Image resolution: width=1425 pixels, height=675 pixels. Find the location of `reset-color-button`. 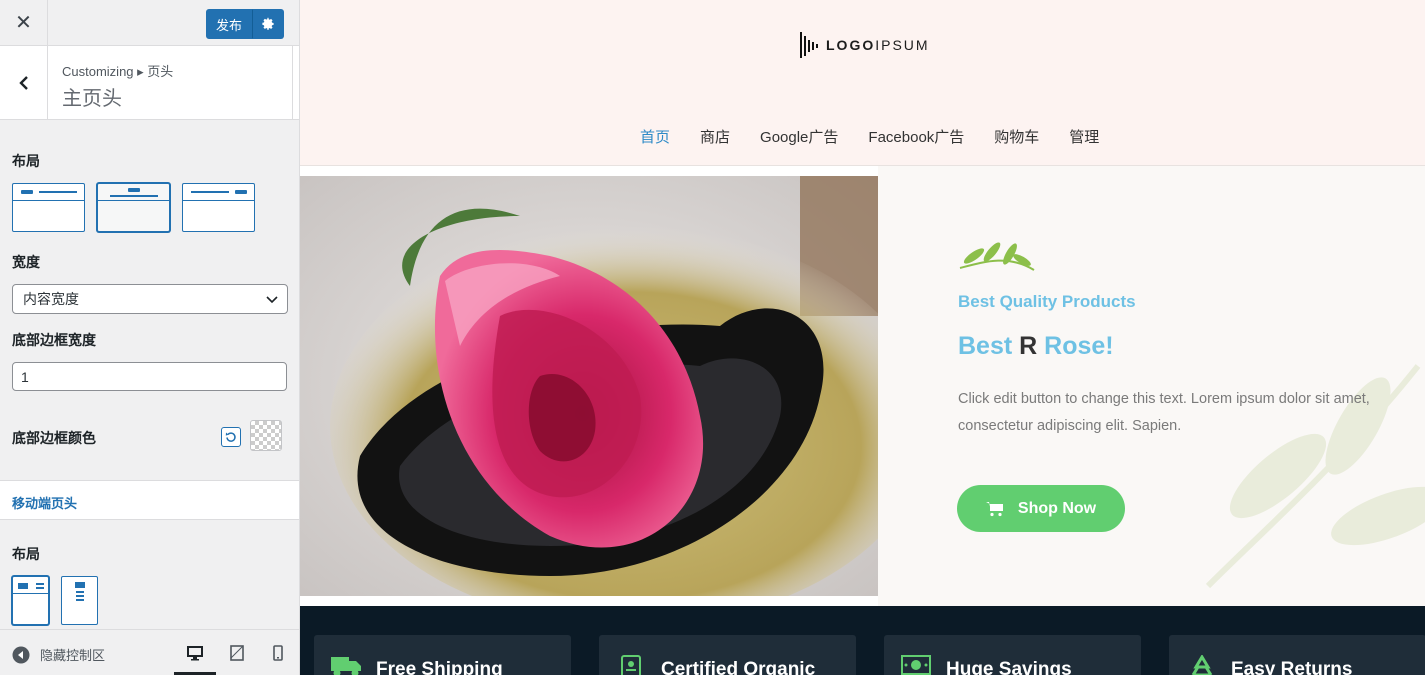

reset-color-button is located at coordinates (231, 437).